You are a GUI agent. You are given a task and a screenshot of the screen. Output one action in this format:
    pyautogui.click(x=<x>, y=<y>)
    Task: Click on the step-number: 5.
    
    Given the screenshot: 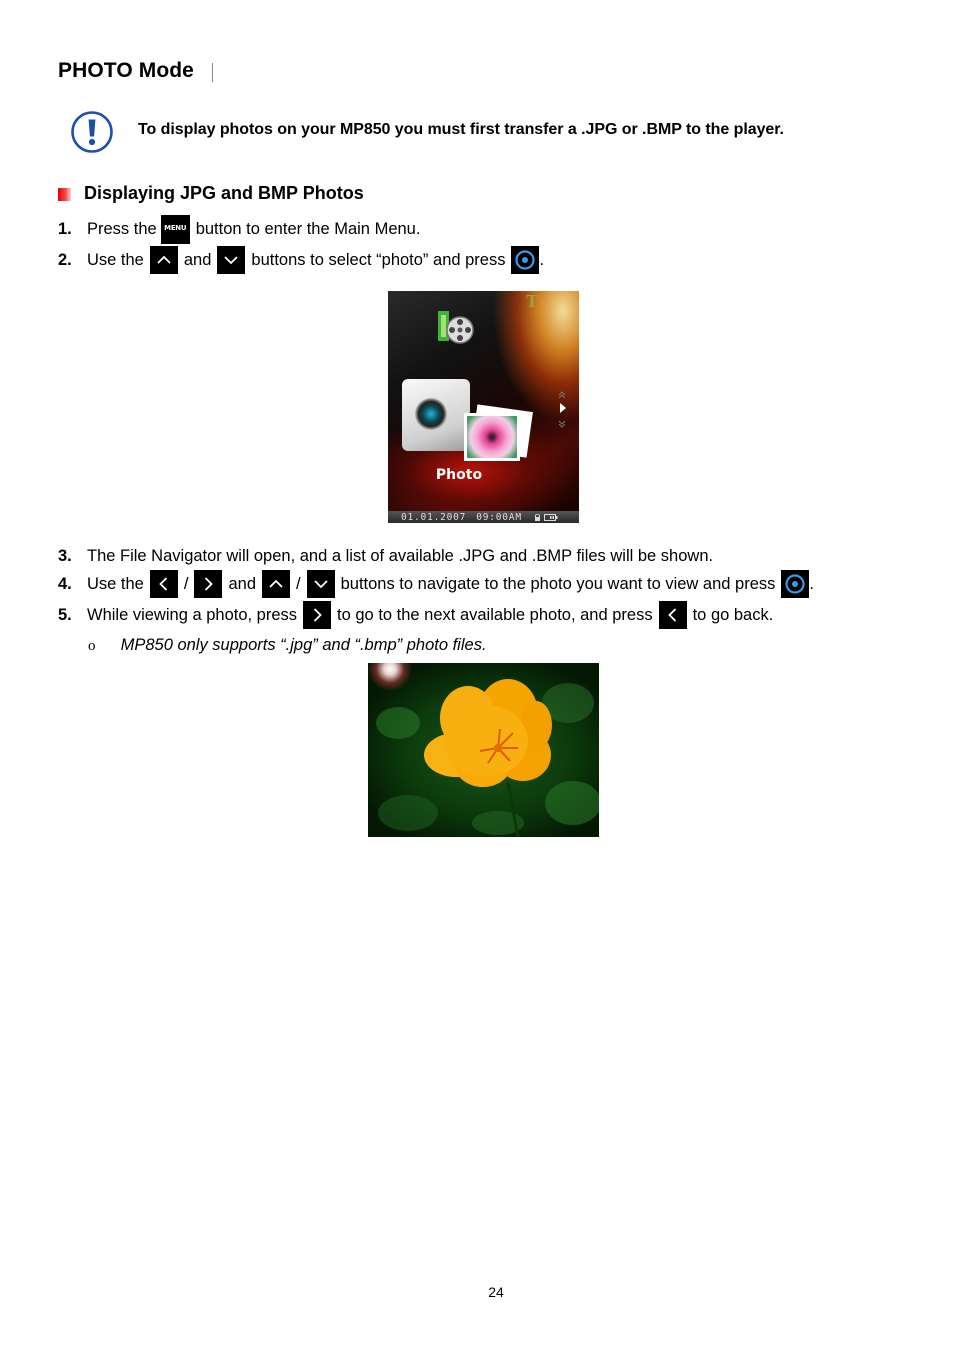 What is the action you would take?
    pyautogui.click(x=65, y=614)
    